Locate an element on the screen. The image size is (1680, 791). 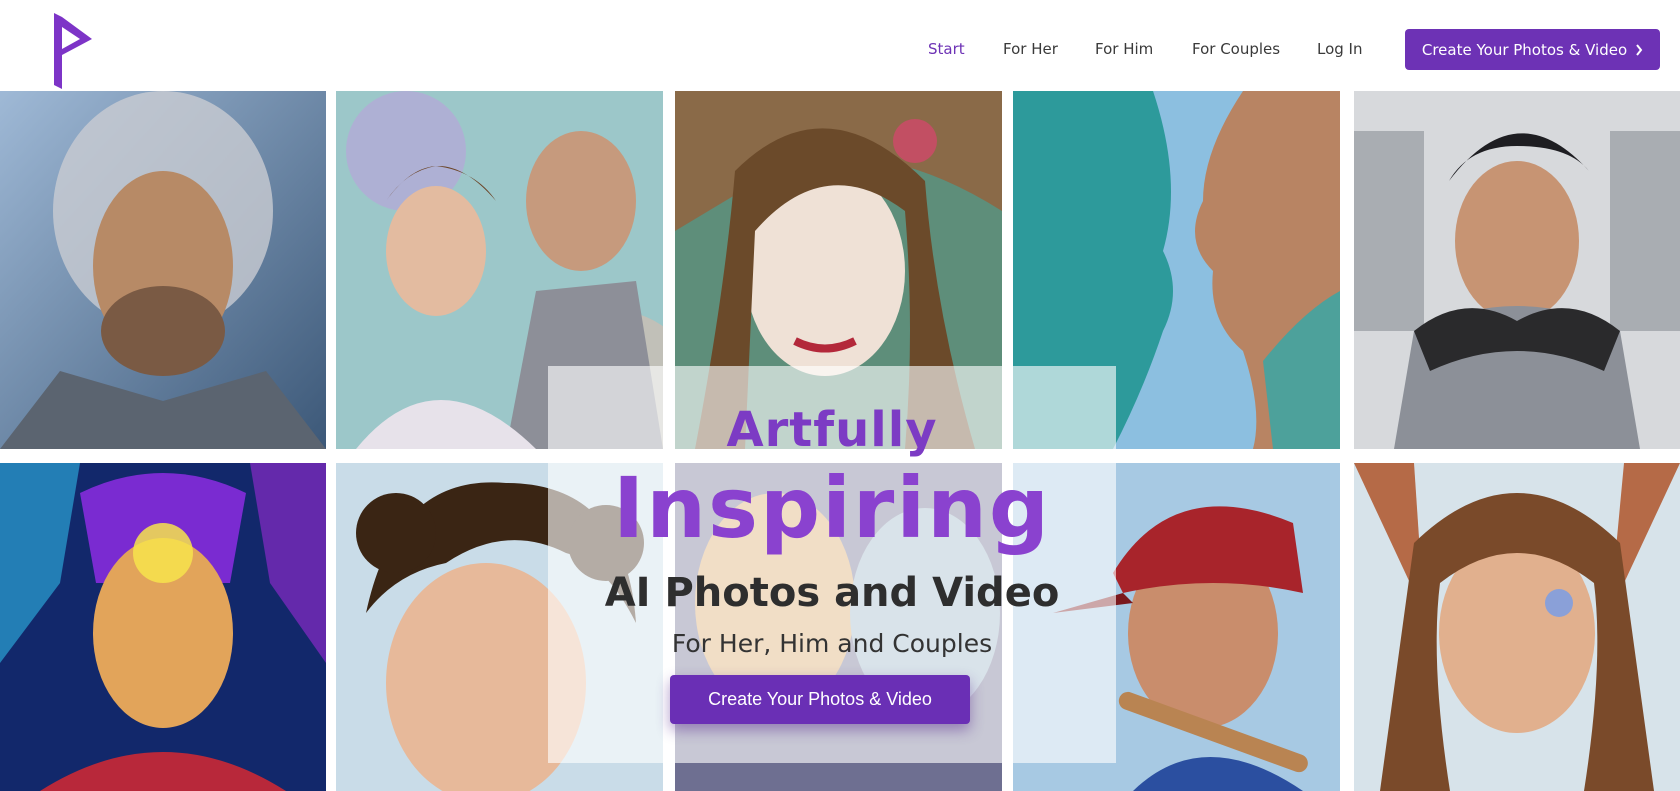
header-create-label: Create Your Photos & Video is located at coordinates (1524, 49).